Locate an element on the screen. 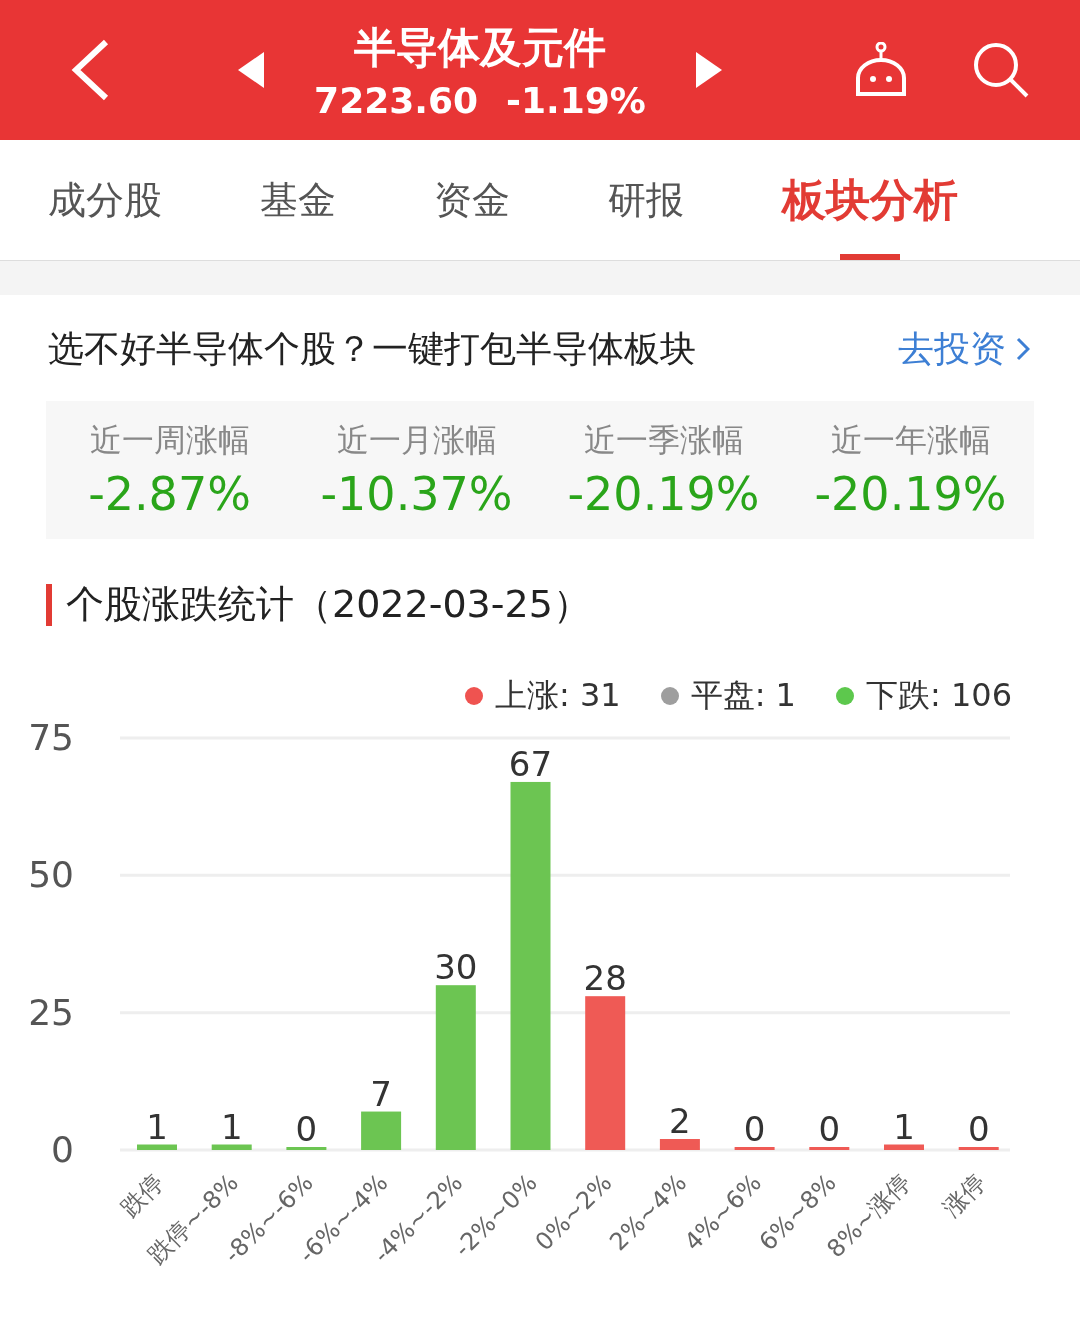 This screenshot has height=1318, width=1080. period-return: -2.87% is located at coordinates (169, 494).